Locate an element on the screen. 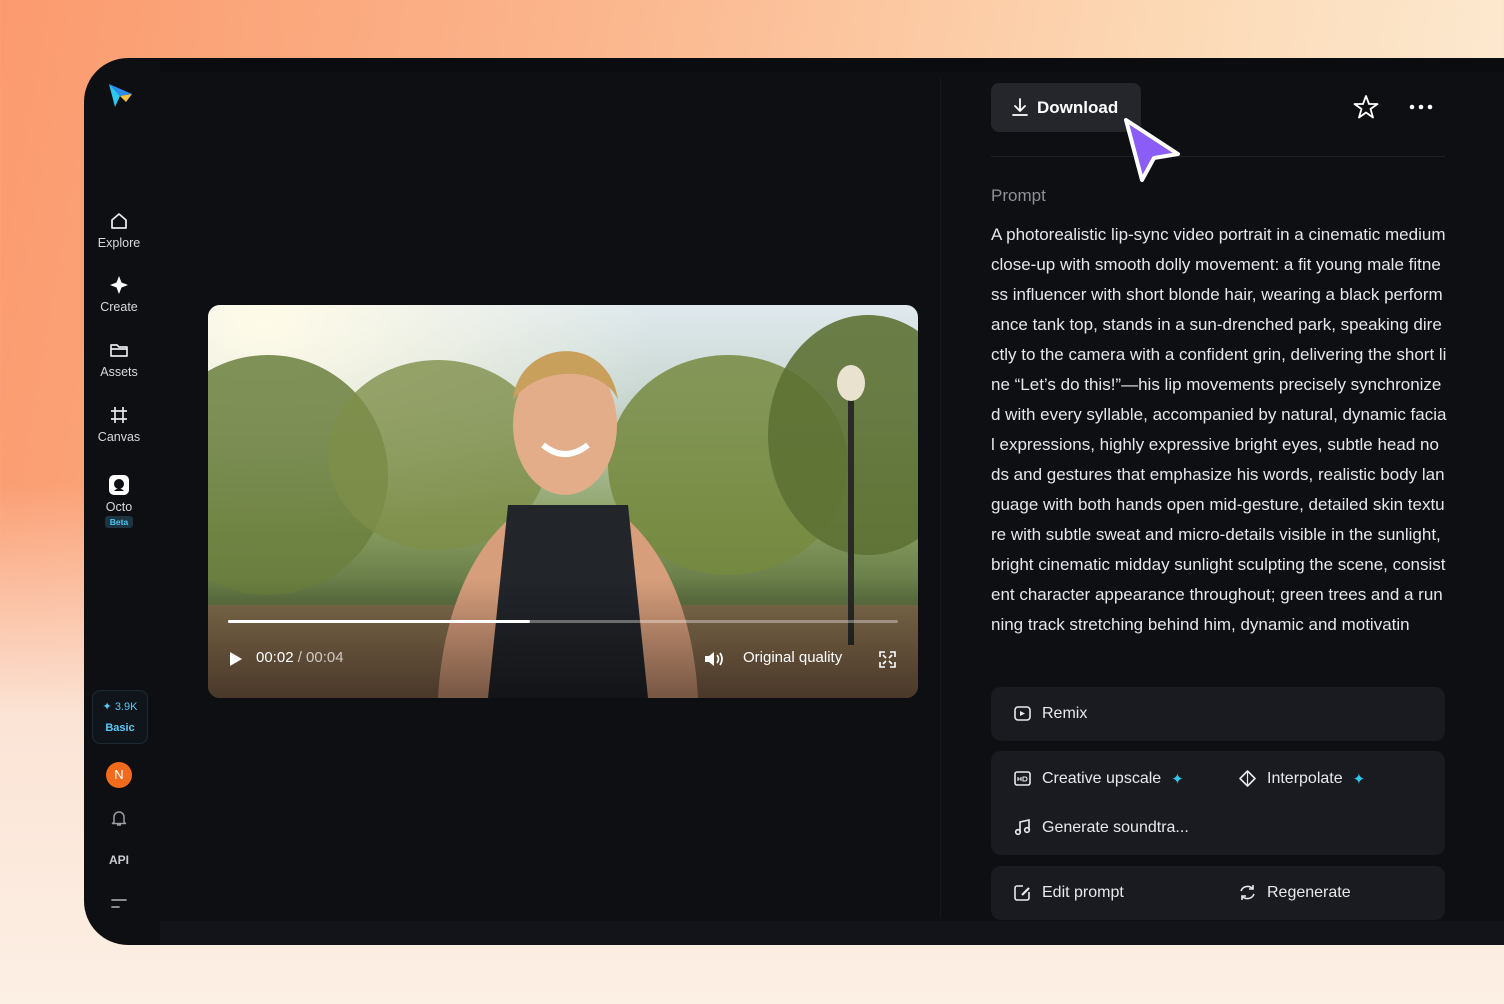  edit-icon is located at coordinates (1022, 893).